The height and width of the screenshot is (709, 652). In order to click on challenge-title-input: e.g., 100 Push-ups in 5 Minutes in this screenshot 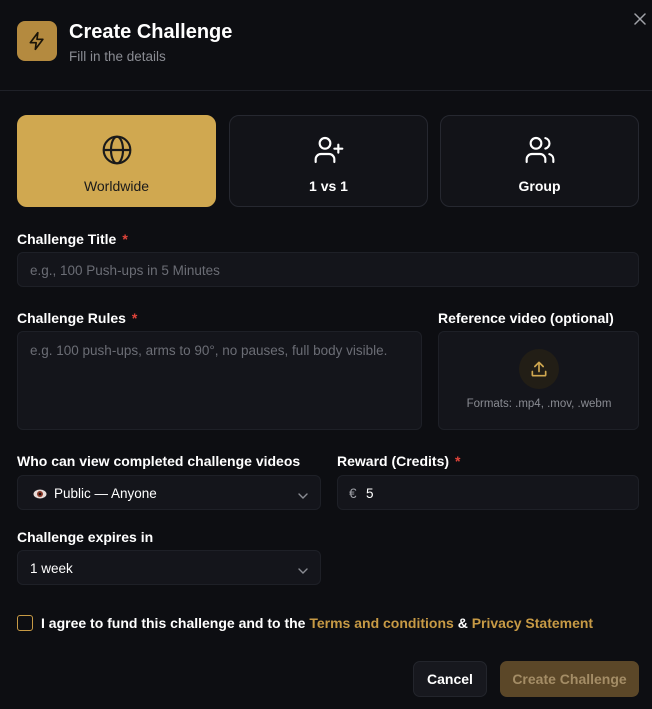, I will do `click(328, 269)`.